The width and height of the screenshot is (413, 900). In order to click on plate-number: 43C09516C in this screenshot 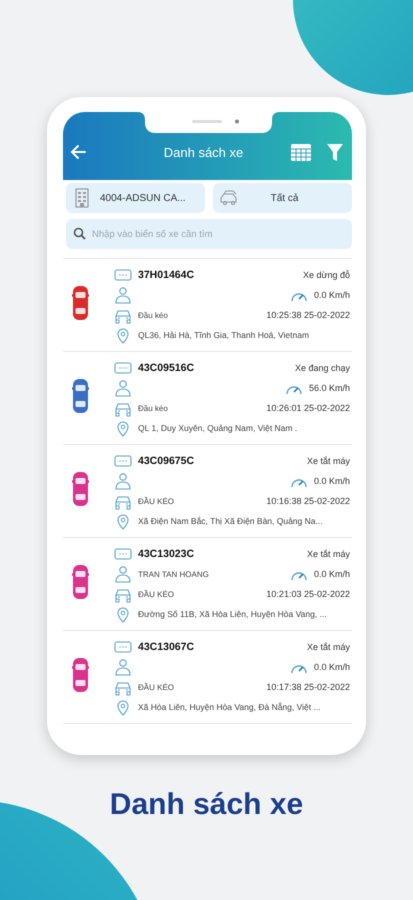, I will do `click(167, 368)`.